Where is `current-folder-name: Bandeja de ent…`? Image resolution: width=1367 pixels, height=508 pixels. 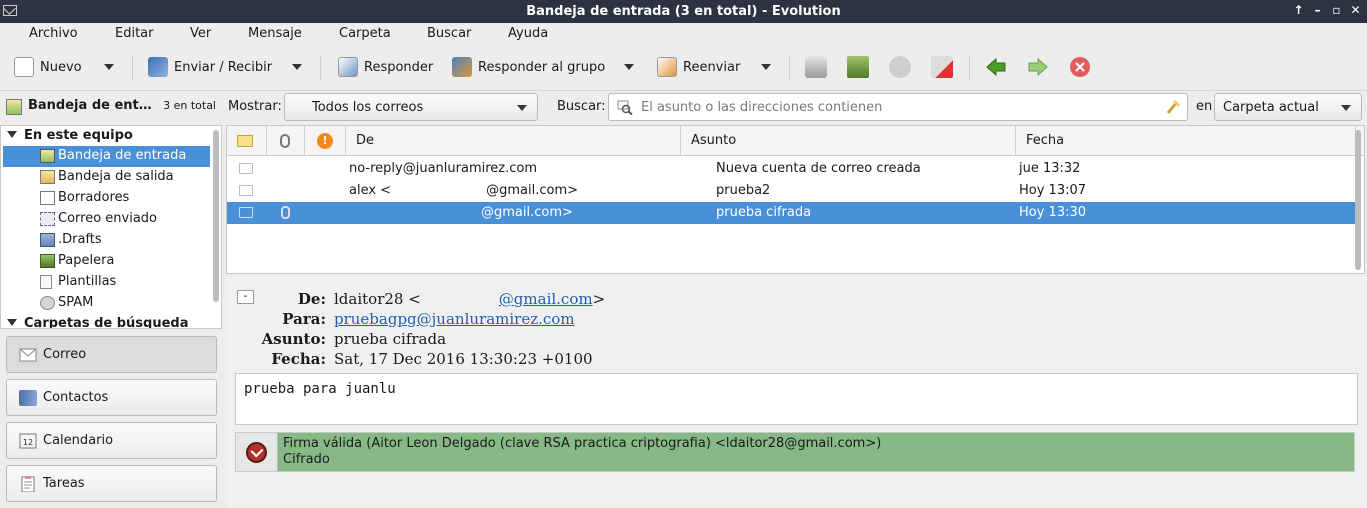
current-folder-name: Bandeja de ent… is located at coordinates (90, 105).